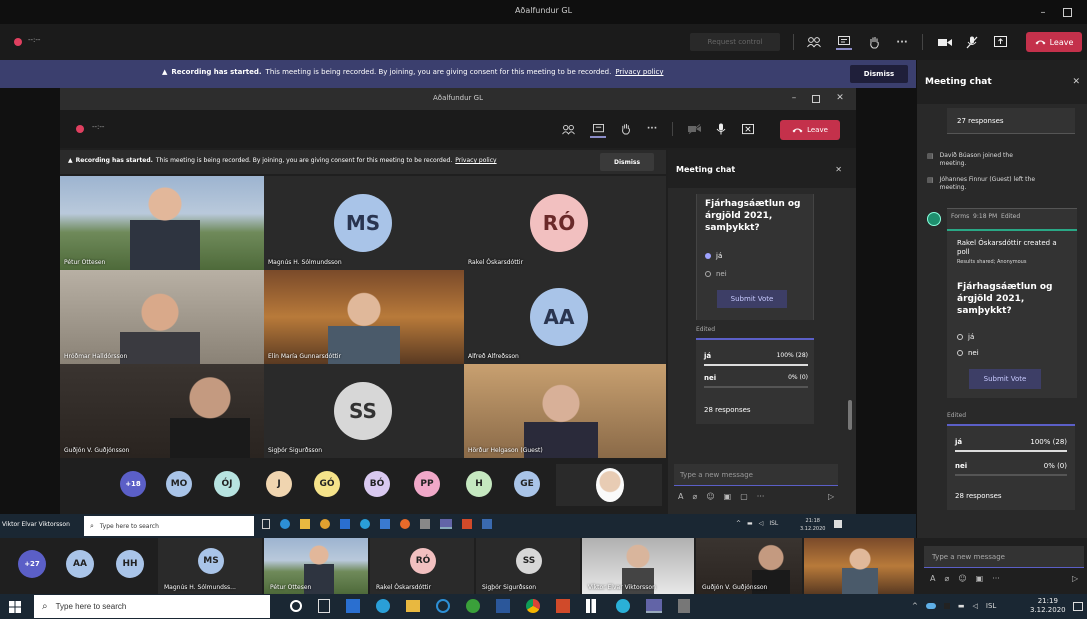 The image size is (1087, 619). Describe the element at coordinates (654, 606) in the screenshot. I see `teams-icon` at that location.